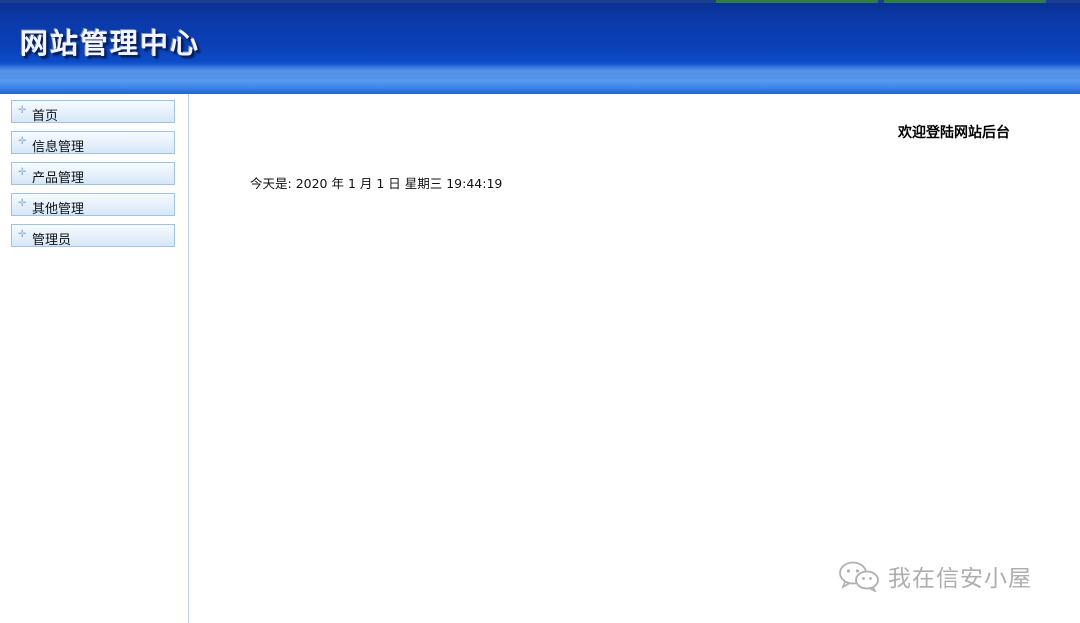  Describe the element at coordinates (52, 240) in the screenshot. I see `sidebar-item-label: 管理员` at that location.